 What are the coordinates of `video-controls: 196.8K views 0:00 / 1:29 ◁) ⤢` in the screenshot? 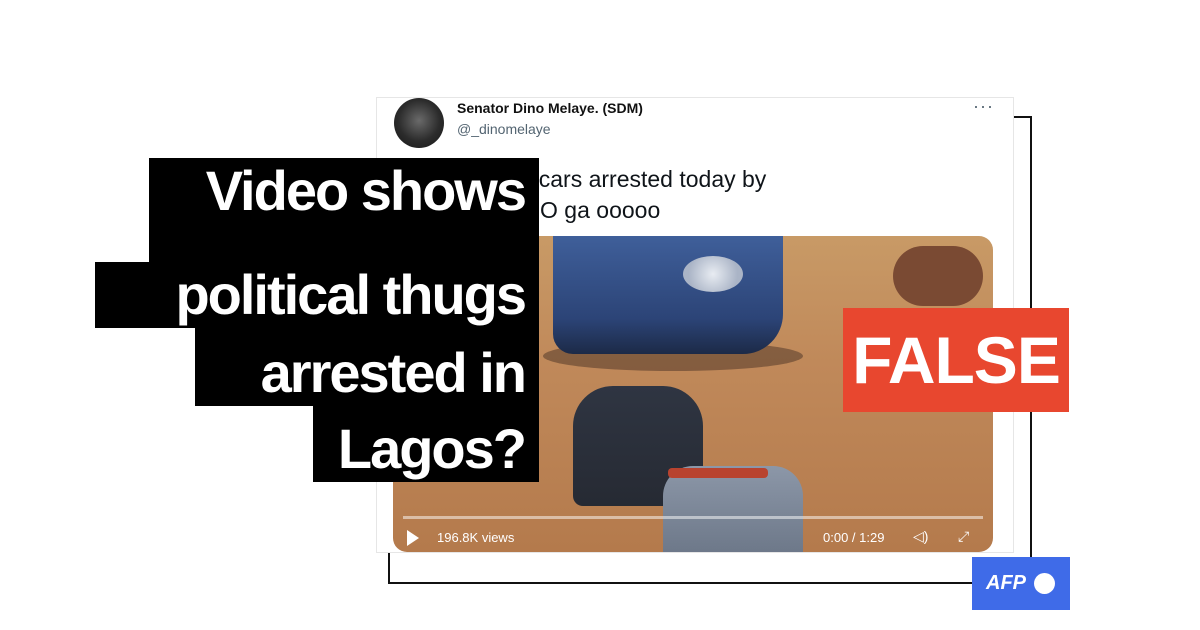 It's located at (693, 539).